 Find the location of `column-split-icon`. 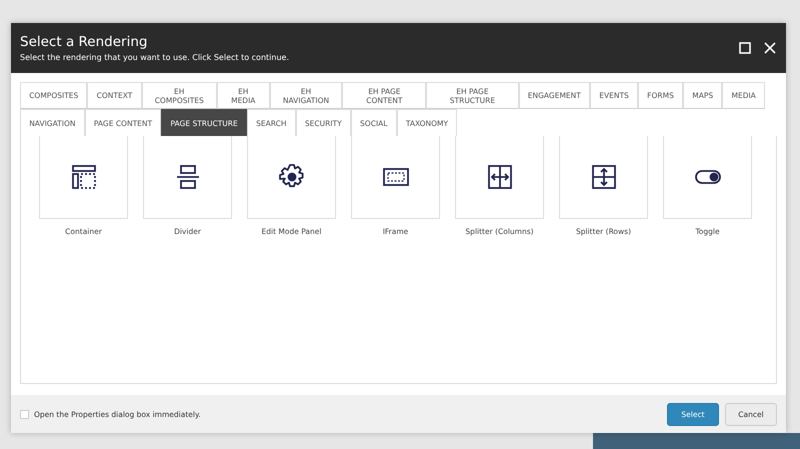

column-split-icon is located at coordinates (500, 177).